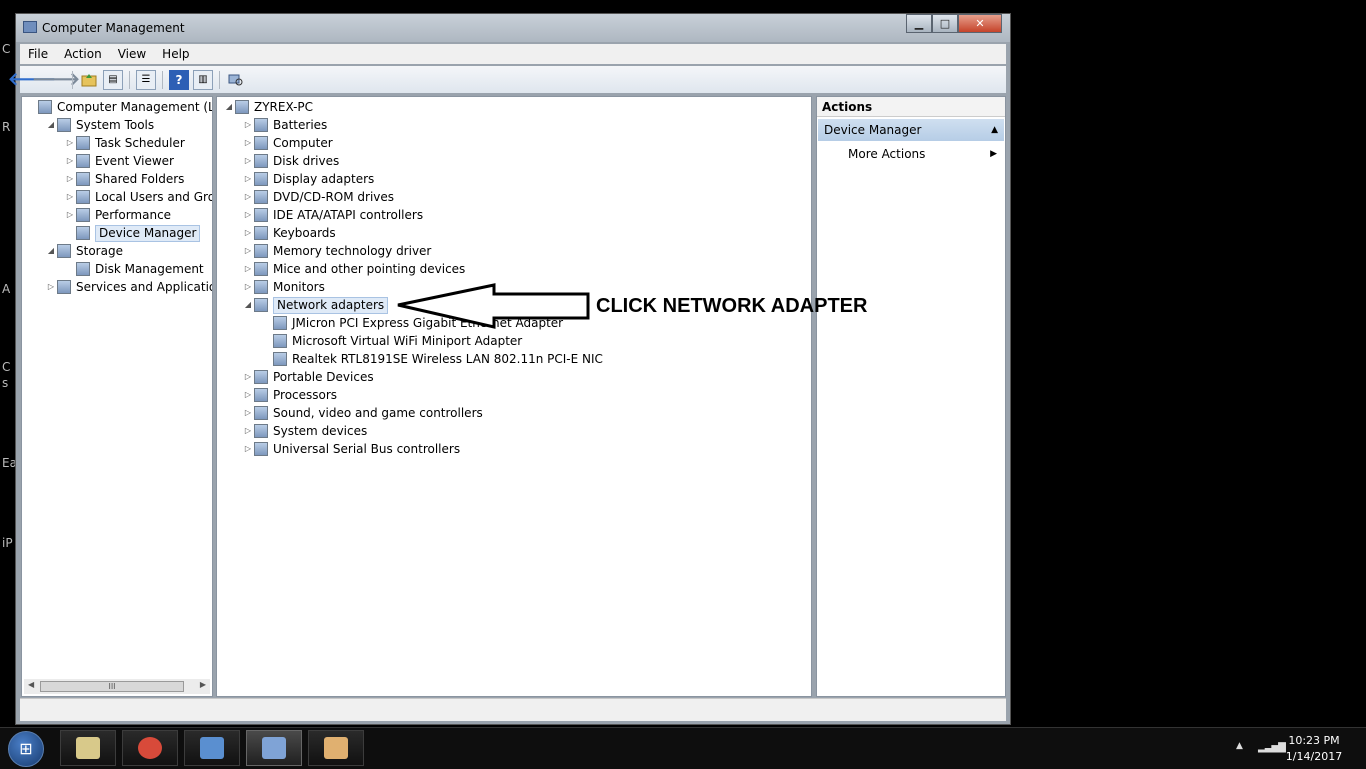  I want to click on horizontal-scrollbar: ◀ III ▶, so click(117, 686).